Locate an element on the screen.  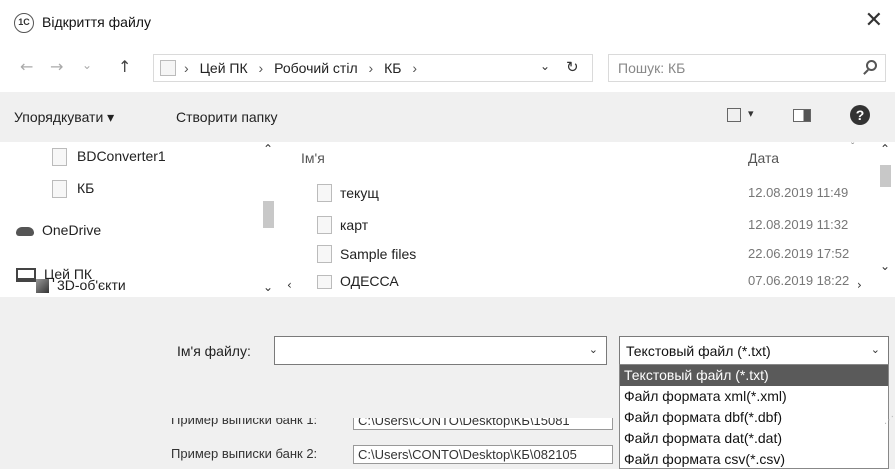
sidebar-item-label: OneDrive is located at coordinates (72, 230).